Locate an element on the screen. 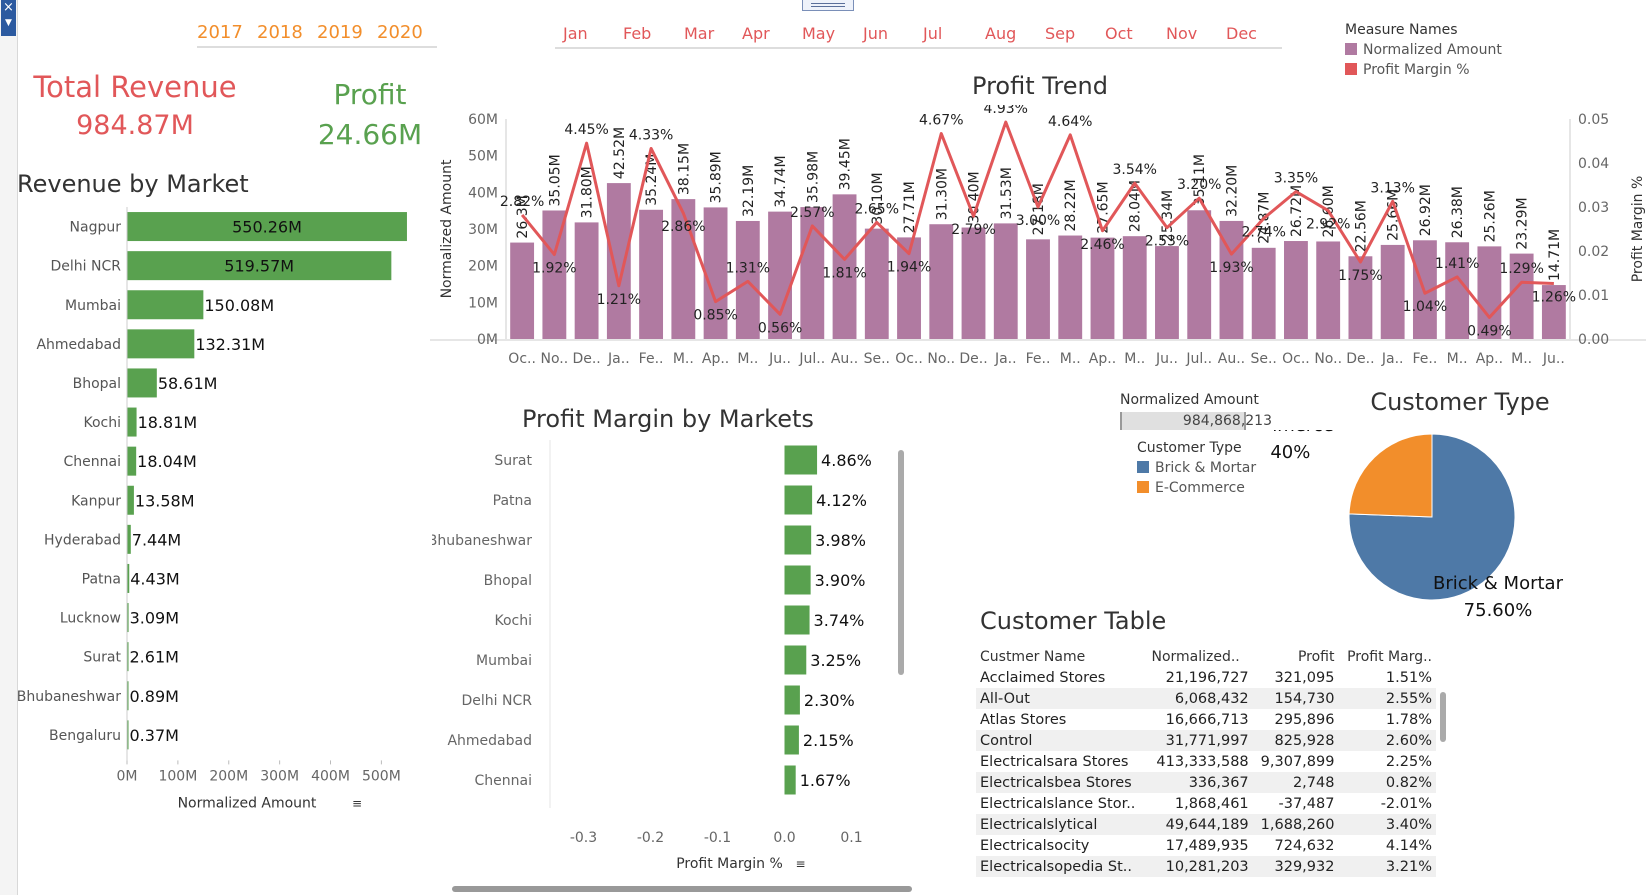  amount-data-label: 31.53M is located at coordinates (1007, 193).